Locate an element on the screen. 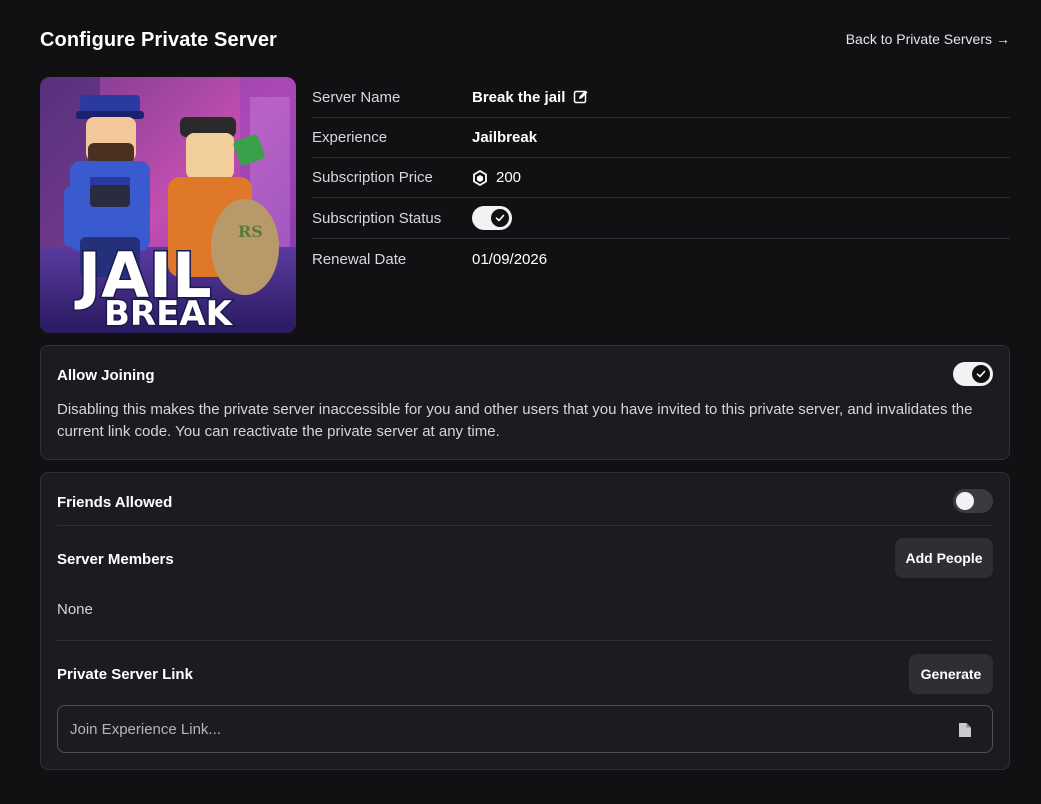 This screenshot has height=804, width=1041. allow-joining-title: Allow Joining is located at coordinates (106, 375).